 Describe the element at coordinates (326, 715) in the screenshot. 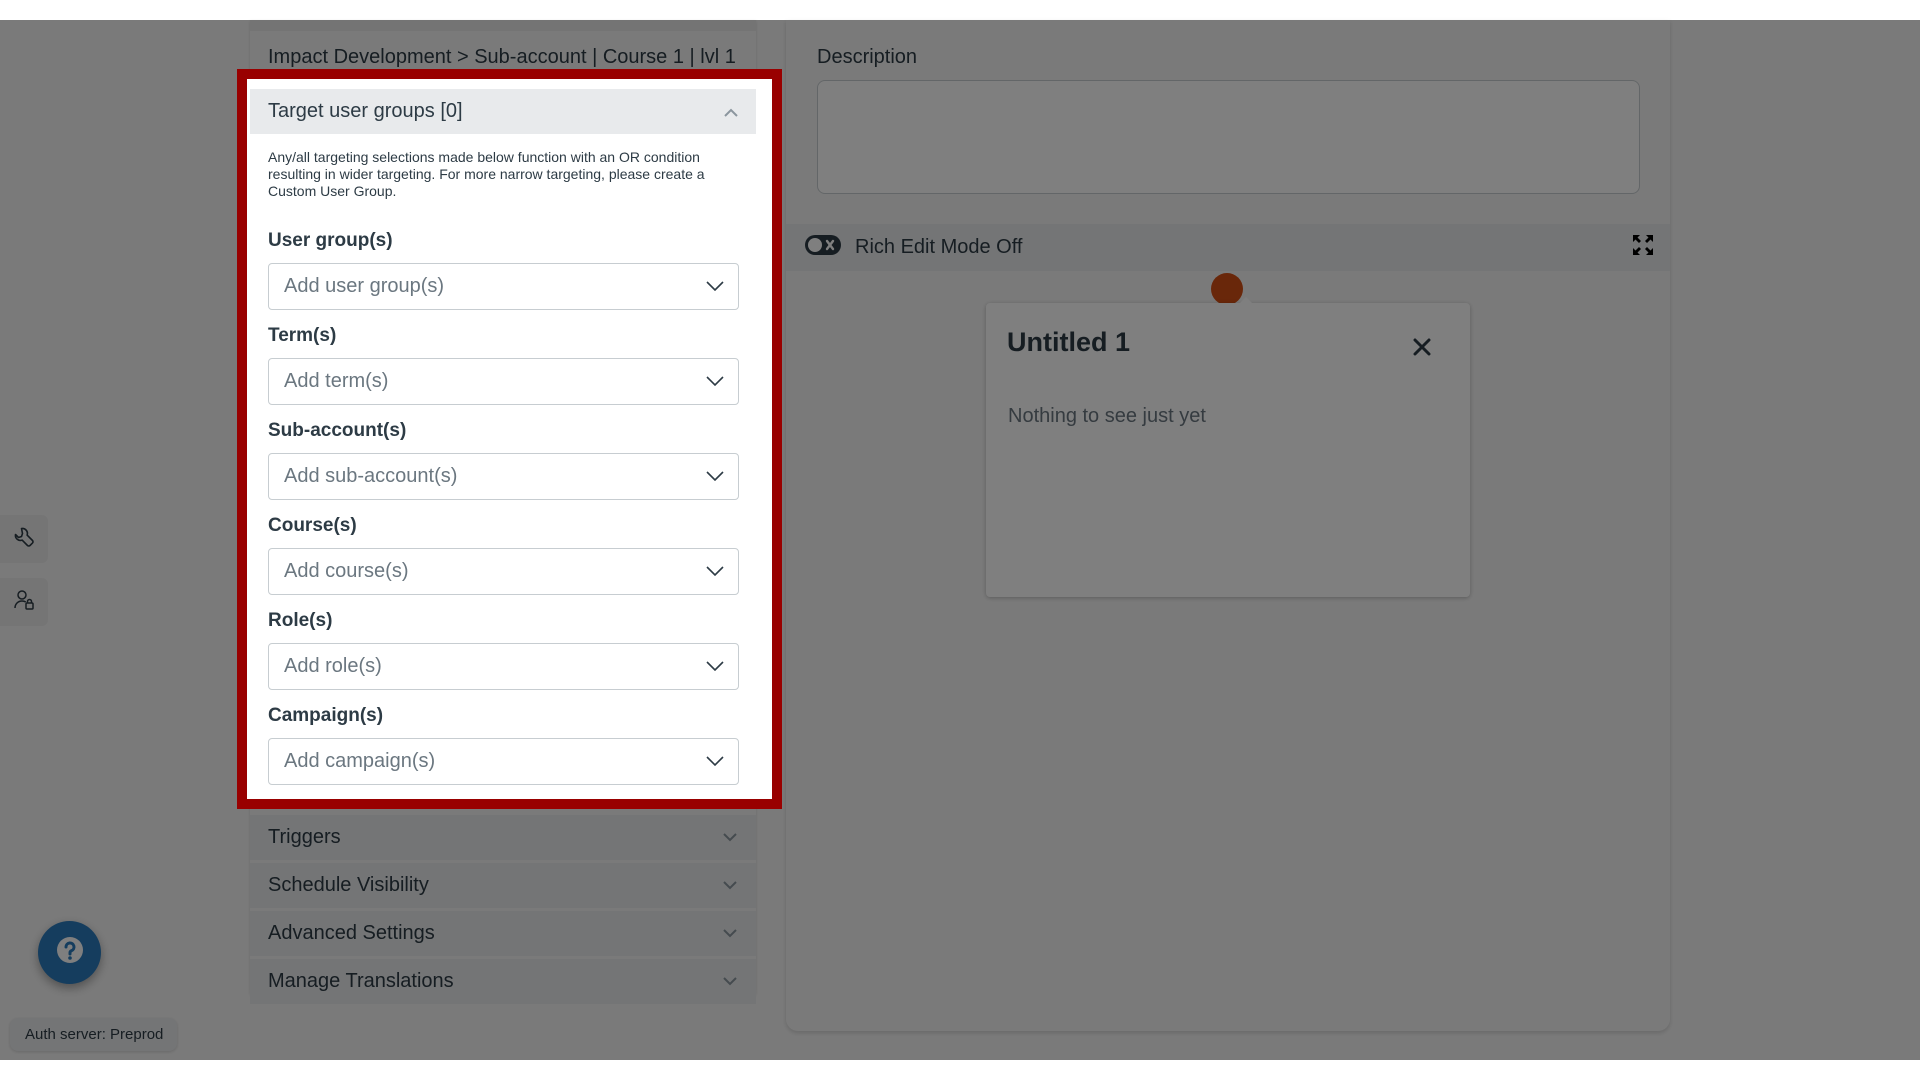

I see `campaigns-label: Campaign(s)` at that location.